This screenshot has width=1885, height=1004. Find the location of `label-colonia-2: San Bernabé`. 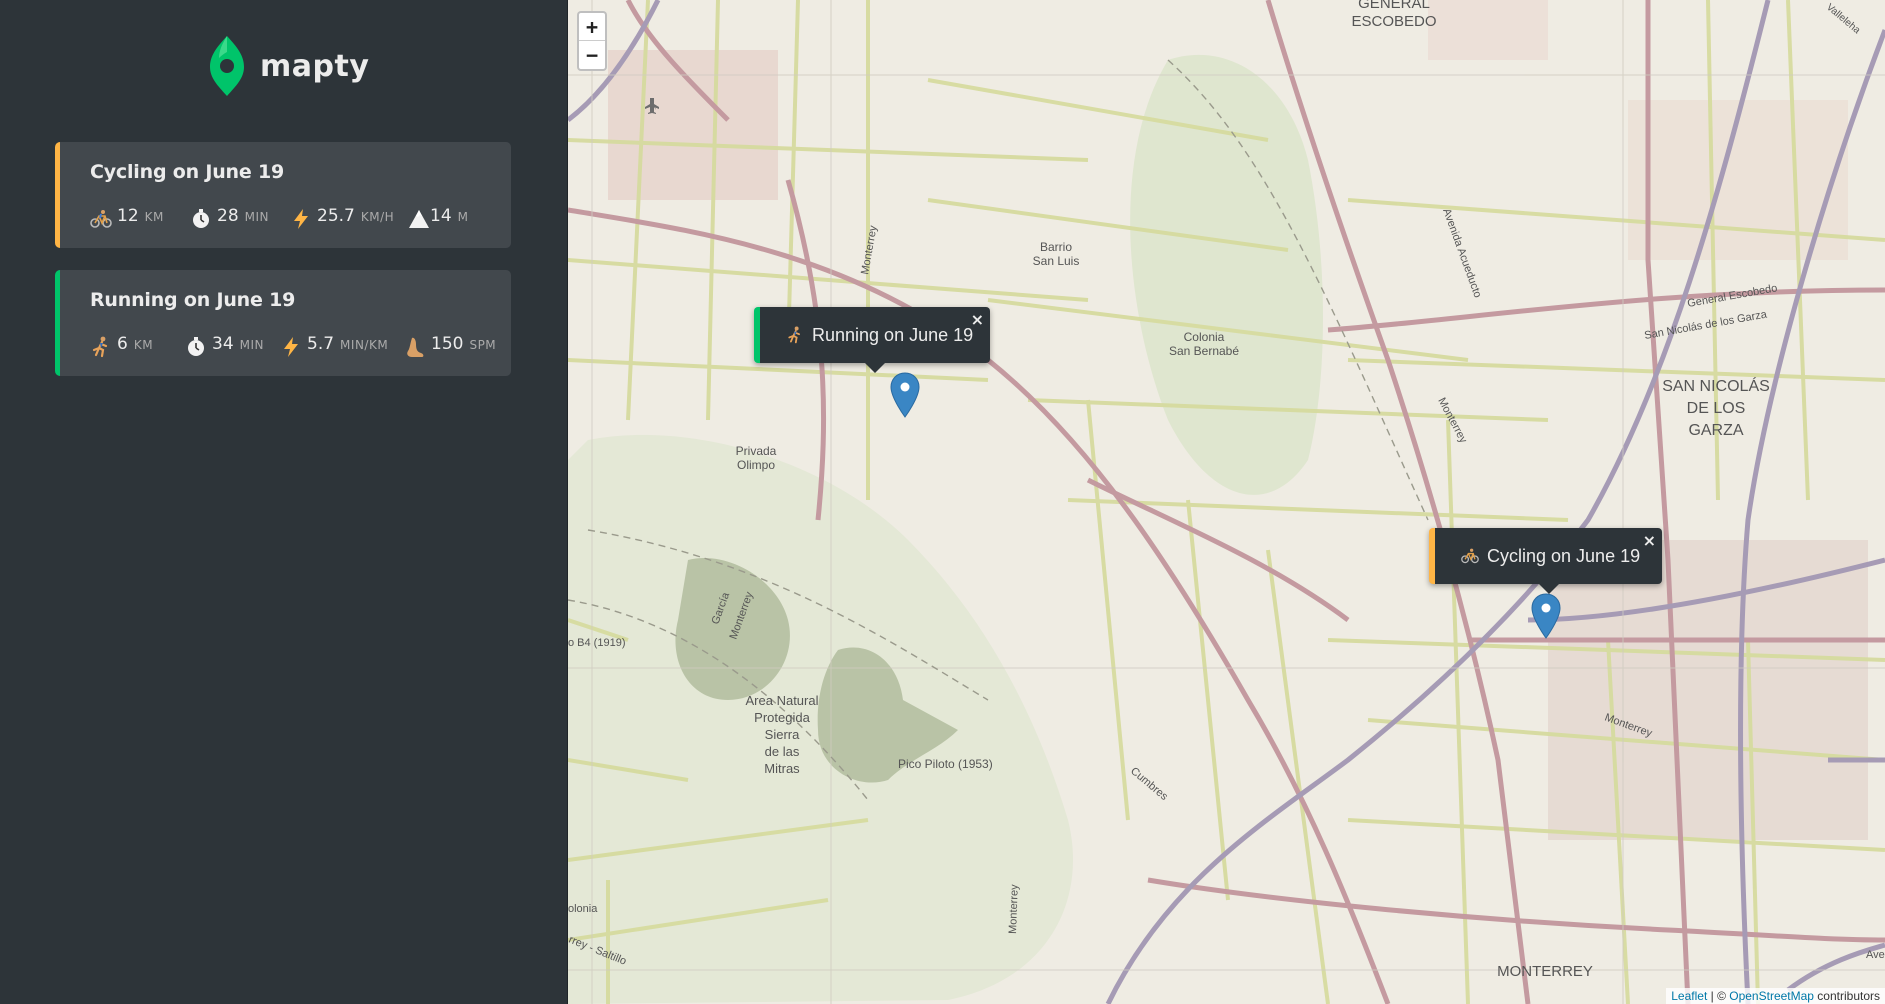

label-colonia-2: San Bernabé is located at coordinates (1204, 351).